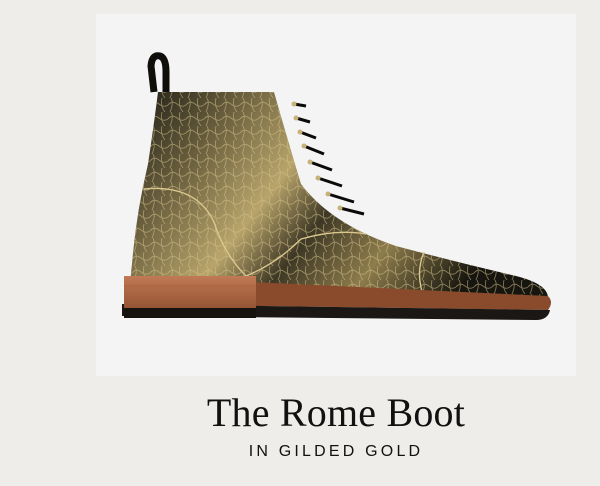  Describe the element at coordinates (336, 451) in the screenshot. I see `product-variant: IN GILDED GOLD` at that location.